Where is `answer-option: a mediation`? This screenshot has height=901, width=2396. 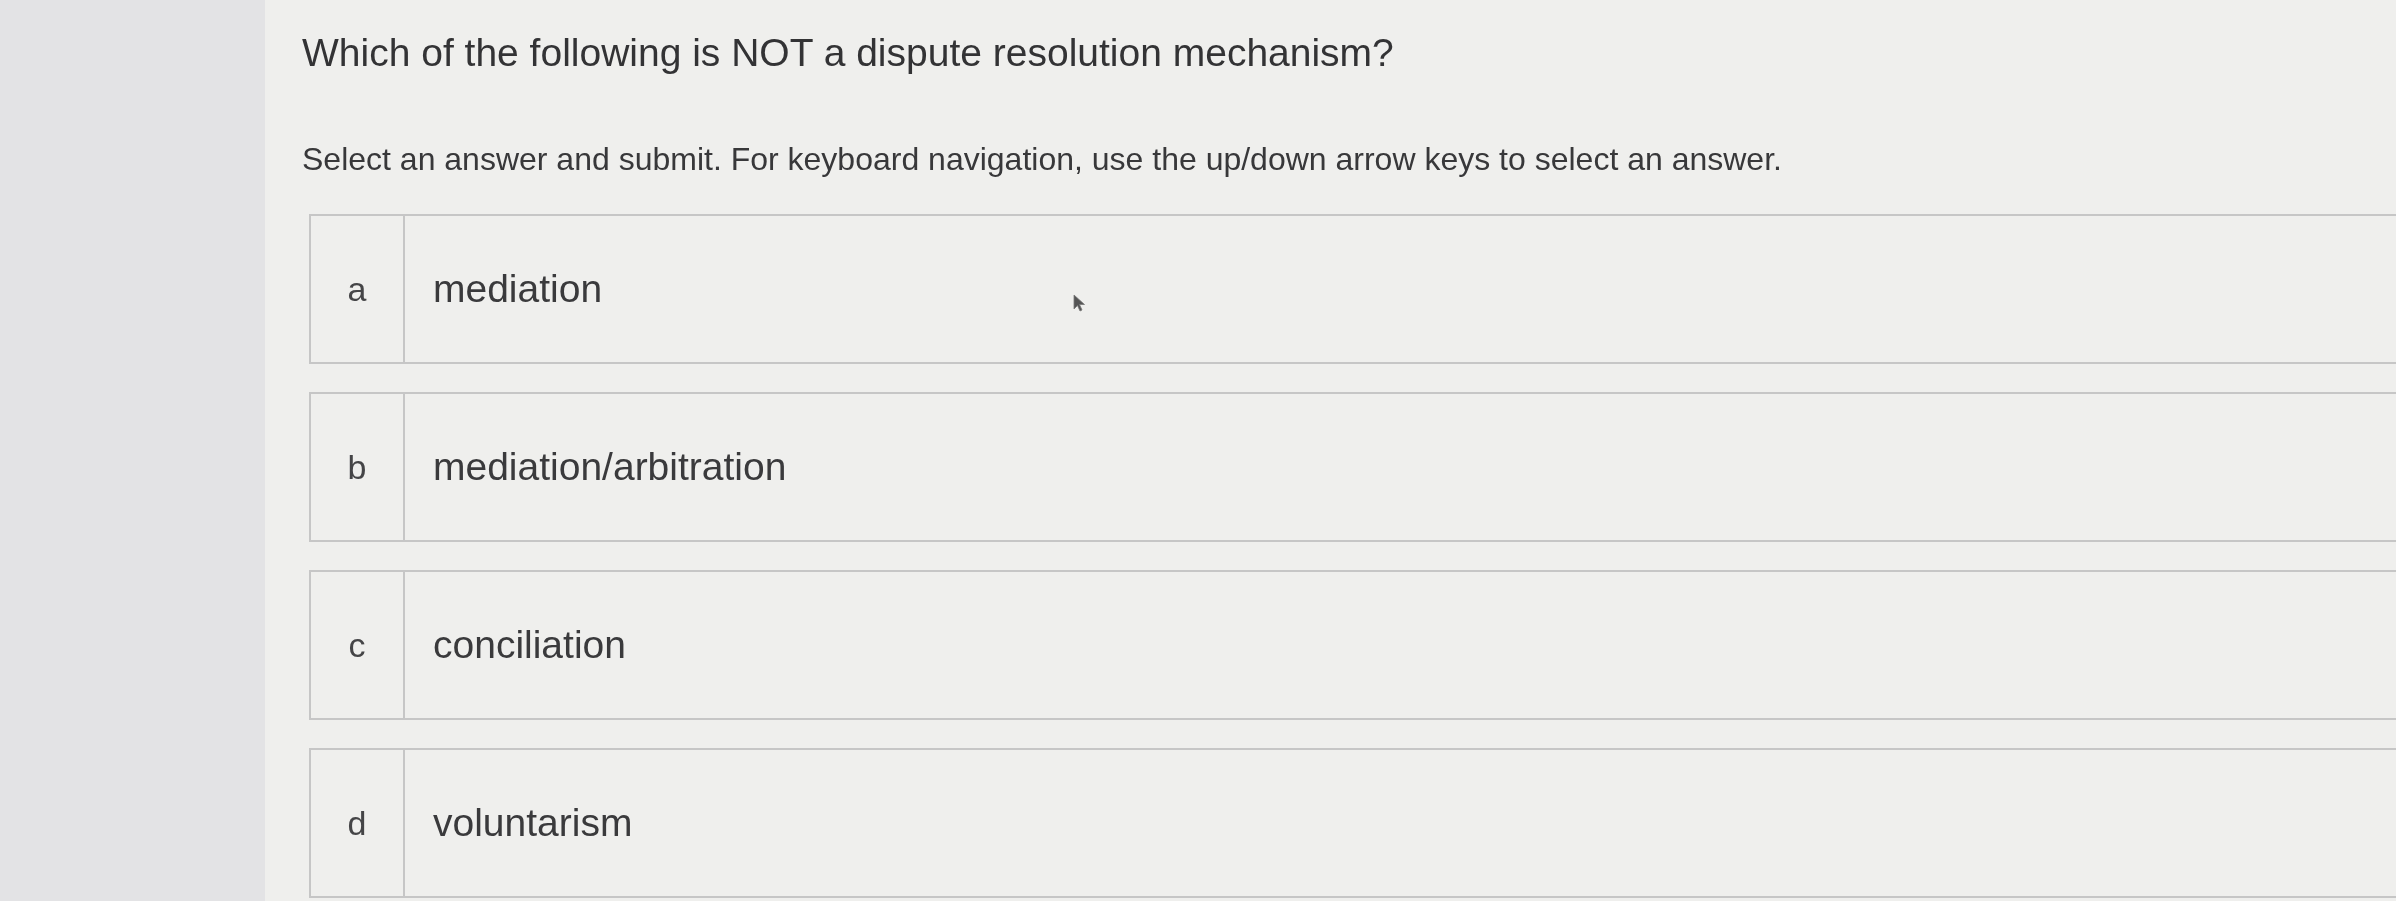 answer-option: a mediation is located at coordinates (1352, 289).